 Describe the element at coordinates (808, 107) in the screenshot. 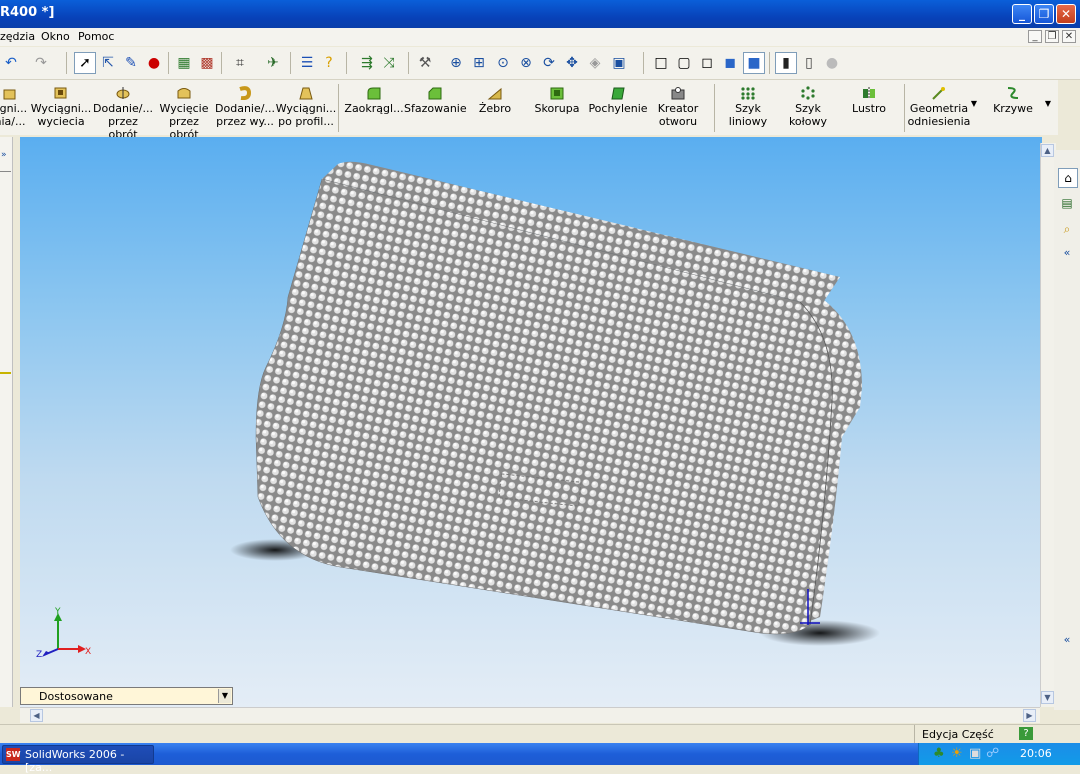

I see `feature-circular-pattern: Szyk kołowy` at that location.